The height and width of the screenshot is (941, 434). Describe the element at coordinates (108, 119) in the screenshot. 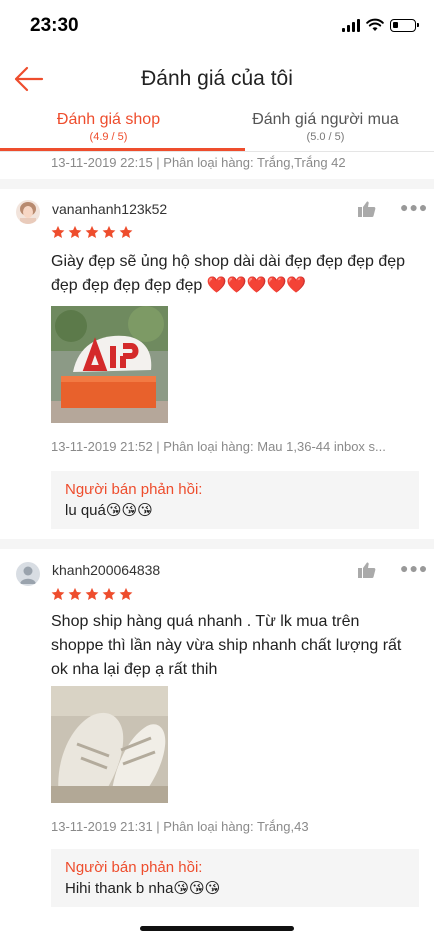

I see `tab-label: Đánh giá shop` at that location.